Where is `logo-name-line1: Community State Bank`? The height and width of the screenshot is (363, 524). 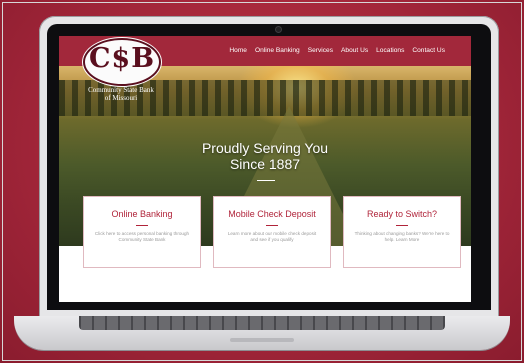
logo-name-line1: Community State Bank is located at coordinates (121, 90).